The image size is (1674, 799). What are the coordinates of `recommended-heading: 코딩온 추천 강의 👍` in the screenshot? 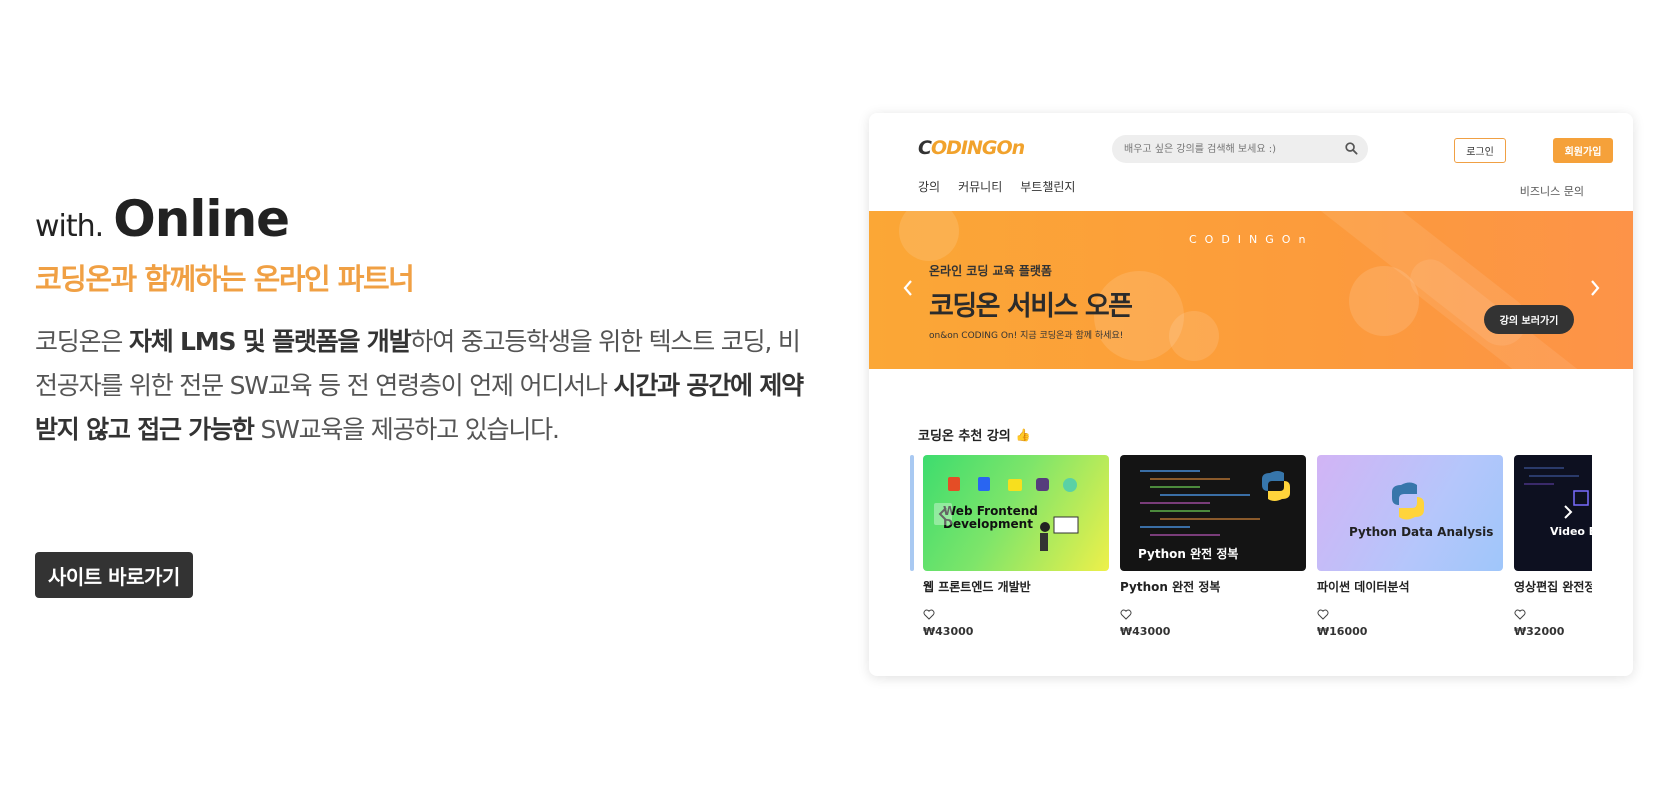 It's located at (974, 435).